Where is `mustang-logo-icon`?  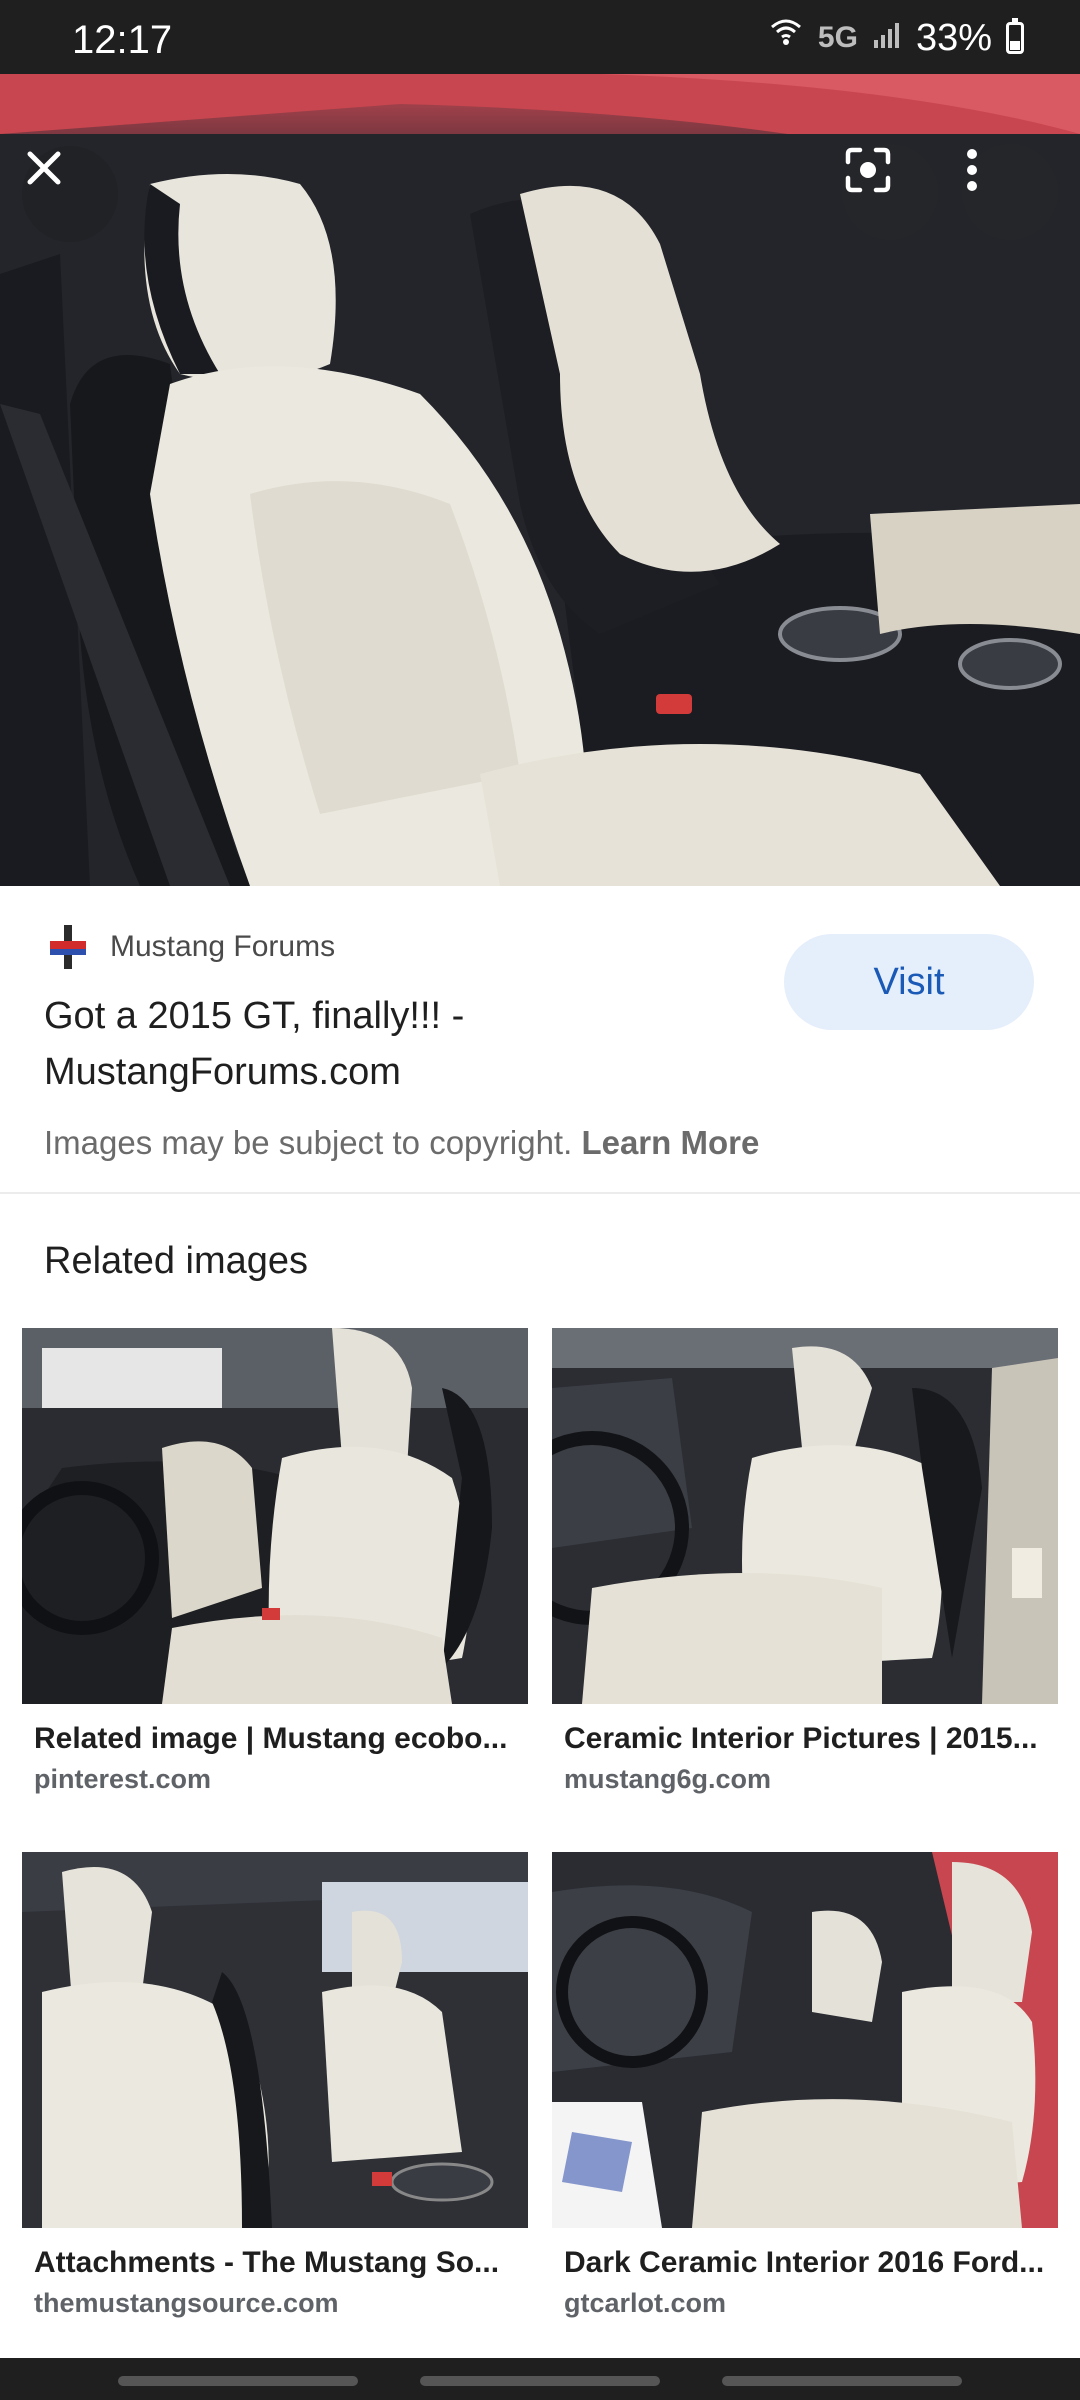
mustang-logo-icon is located at coordinates (68, 947).